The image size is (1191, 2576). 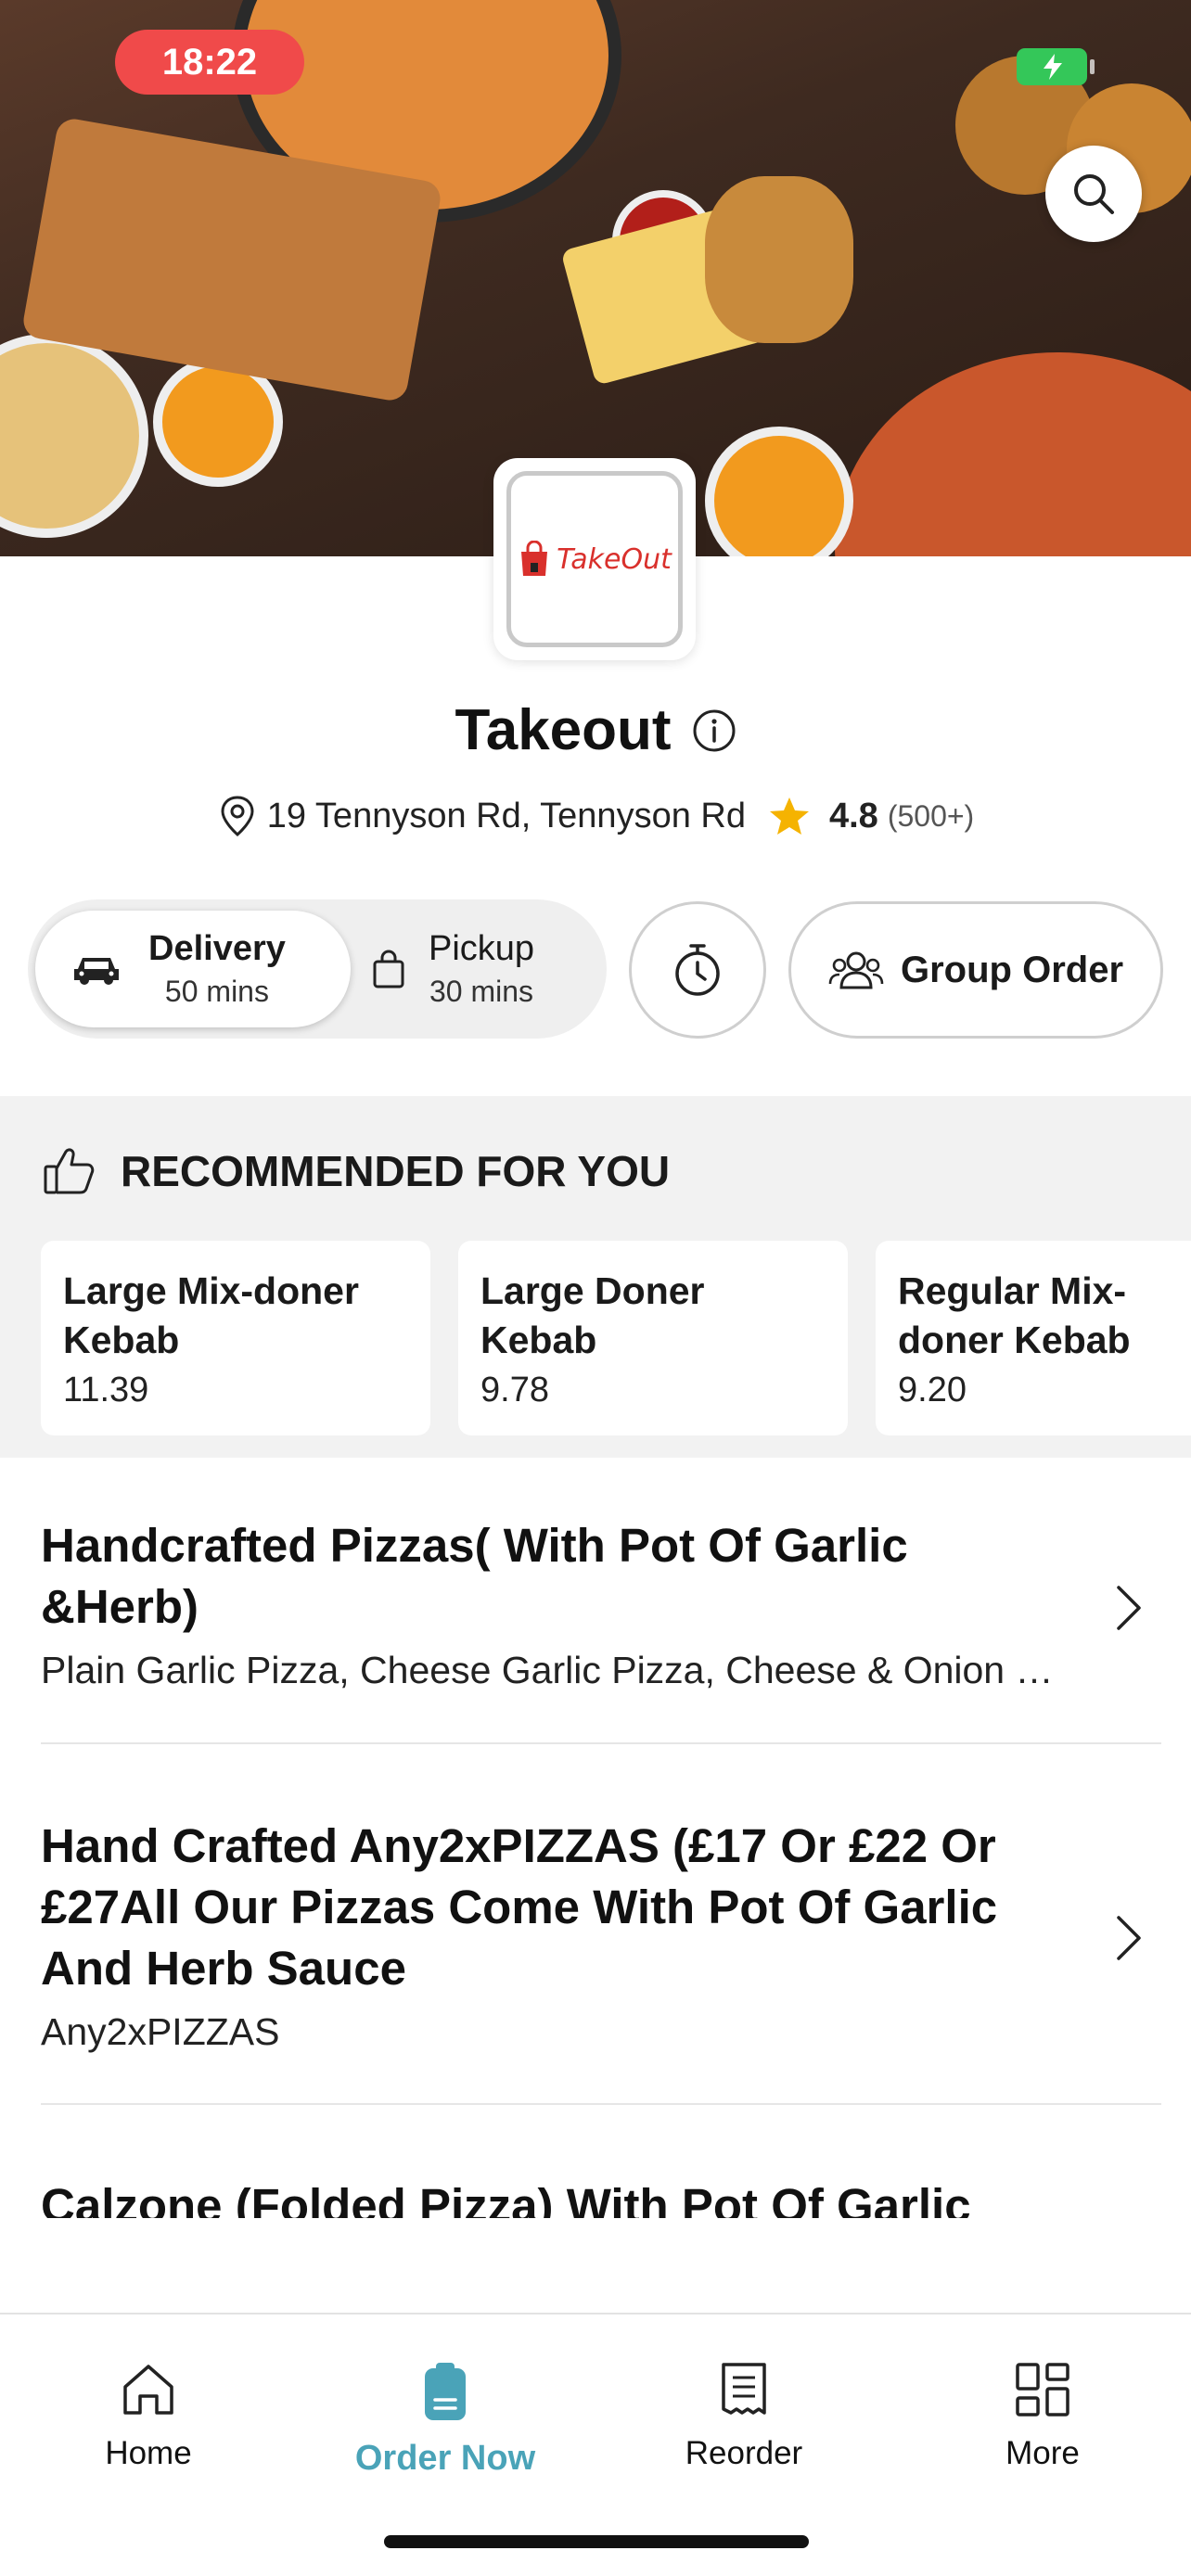 What do you see at coordinates (106, 1390) in the screenshot?
I see `item-price: 11.39` at bounding box center [106, 1390].